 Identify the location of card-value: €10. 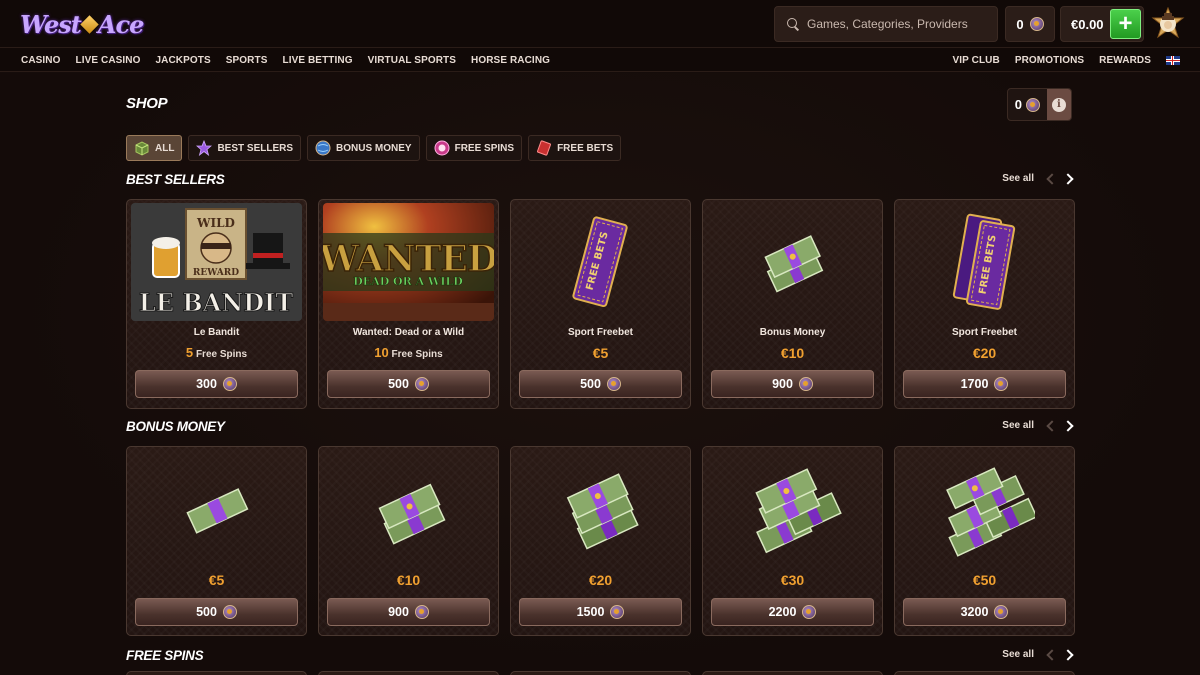
(792, 353).